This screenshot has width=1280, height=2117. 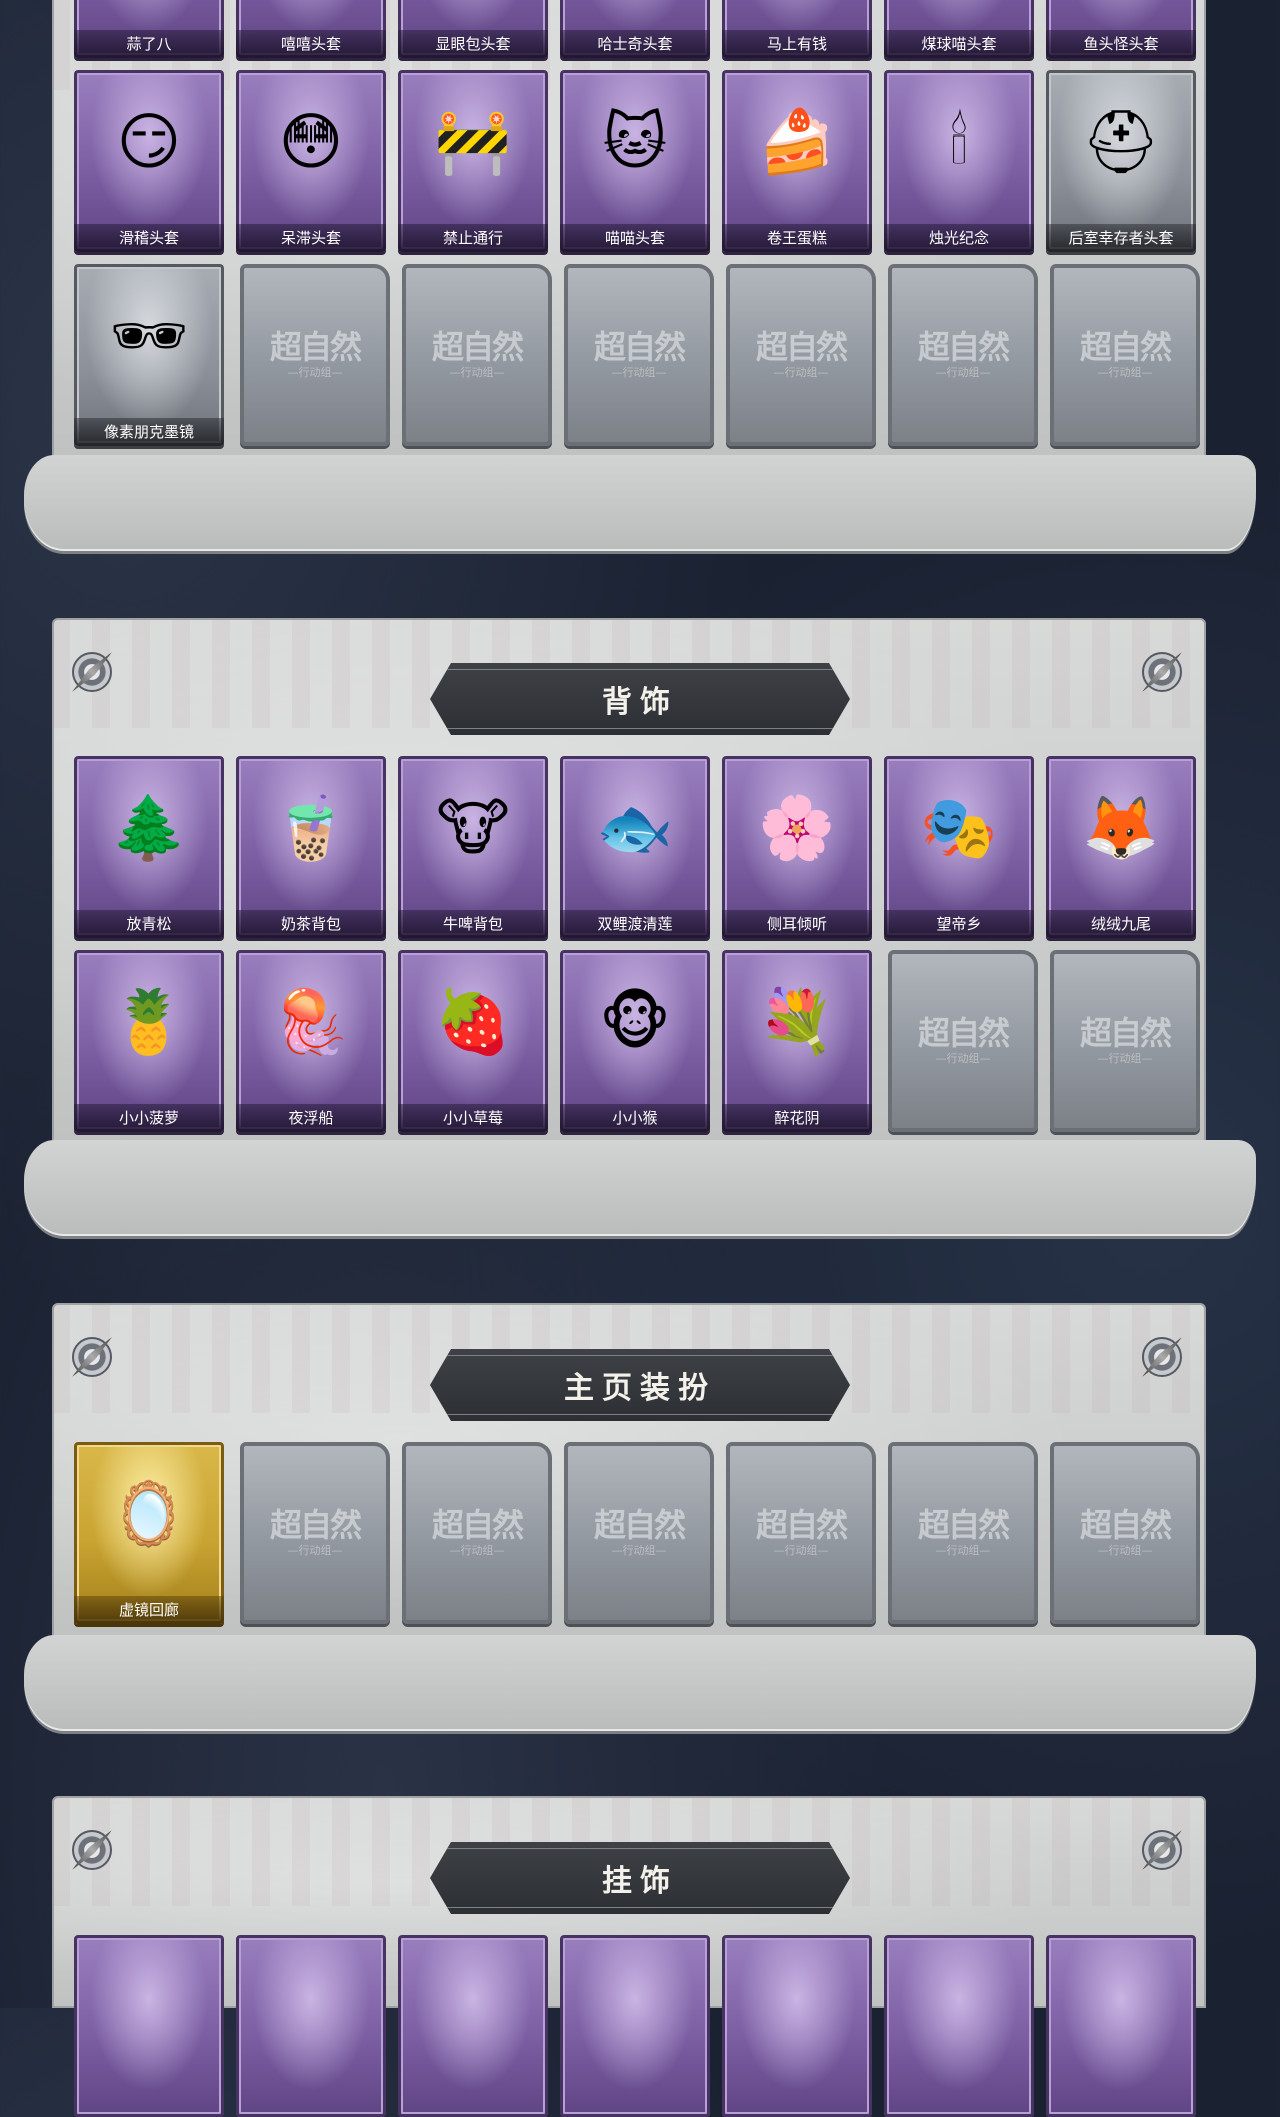 I want to click on item-card: 😳 呆滞头套, so click(x=311, y=161).